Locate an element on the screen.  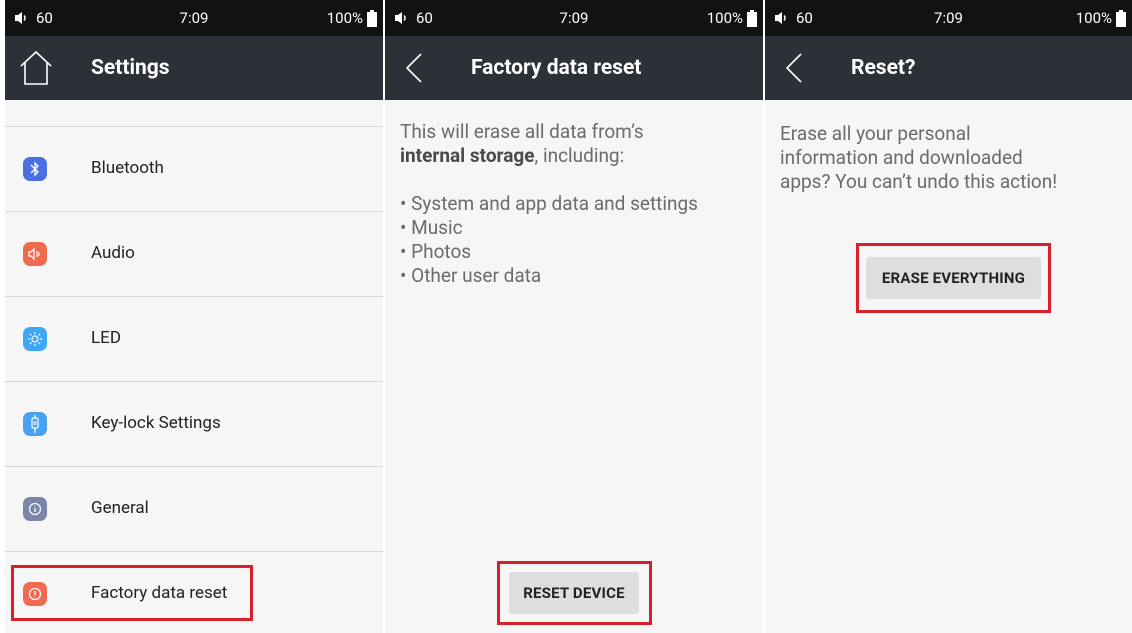
intro-suffix-text: , including: is located at coordinates (579, 155).